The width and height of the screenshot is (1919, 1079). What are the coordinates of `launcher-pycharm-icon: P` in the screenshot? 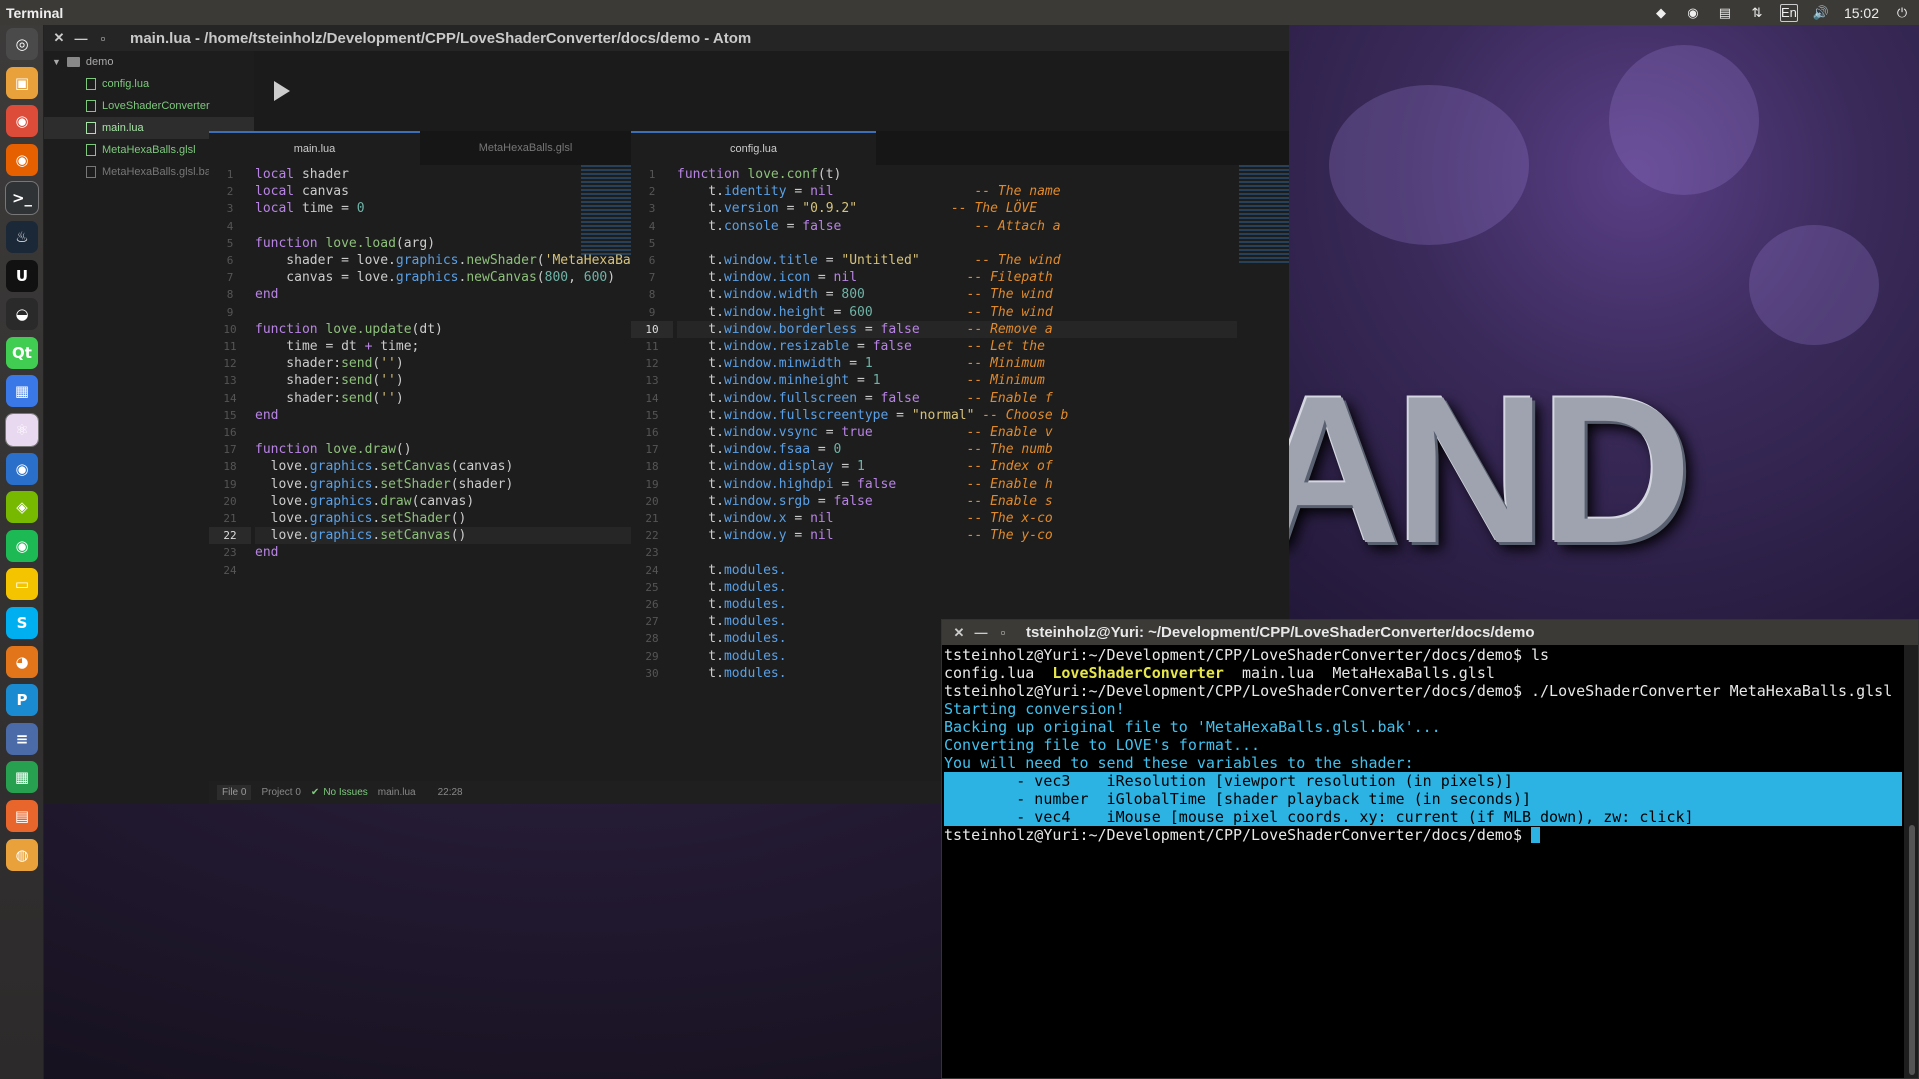 It's located at (22, 700).